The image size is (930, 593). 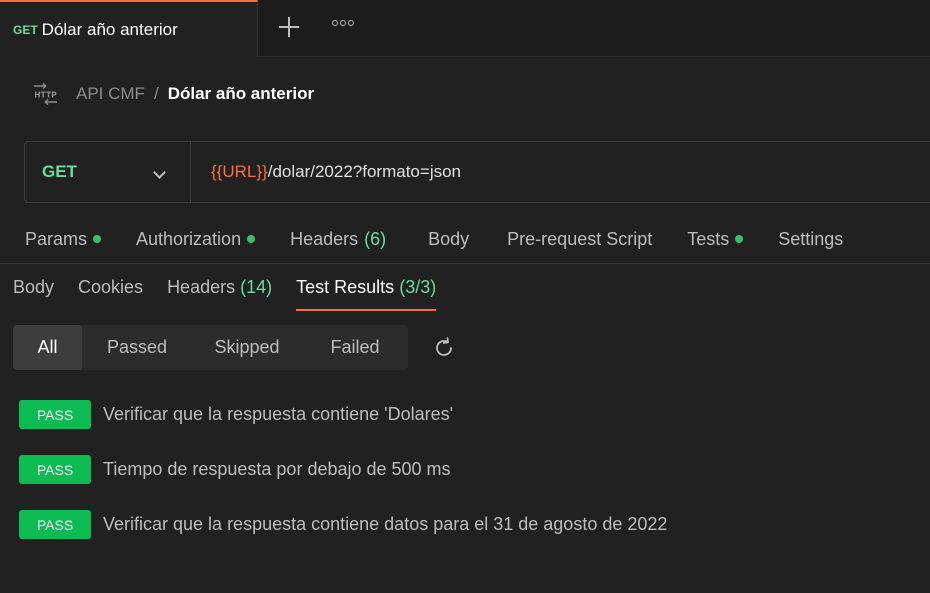 What do you see at coordinates (63, 239) in the screenshot?
I see `tab-params: Params` at bounding box center [63, 239].